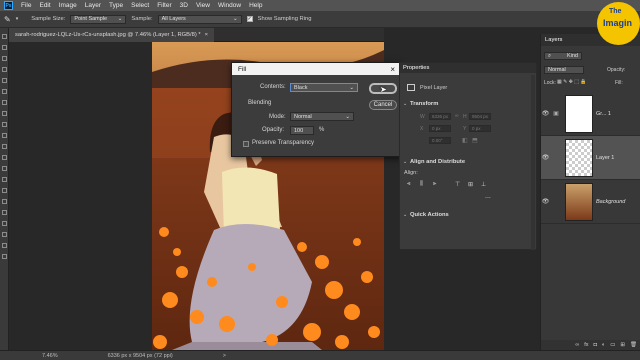 The width and height of the screenshot is (640, 360). Describe the element at coordinates (229, 5) in the screenshot. I see `menu-window: Window` at that location.